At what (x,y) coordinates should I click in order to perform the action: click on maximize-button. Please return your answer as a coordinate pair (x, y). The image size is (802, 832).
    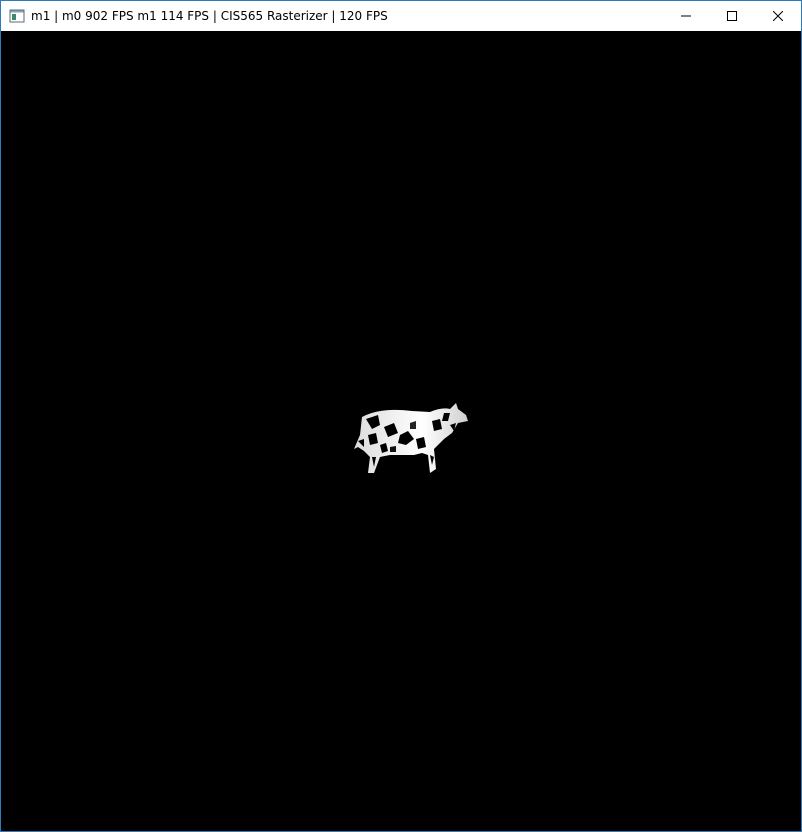
    Looking at the image, I should click on (732, 16).